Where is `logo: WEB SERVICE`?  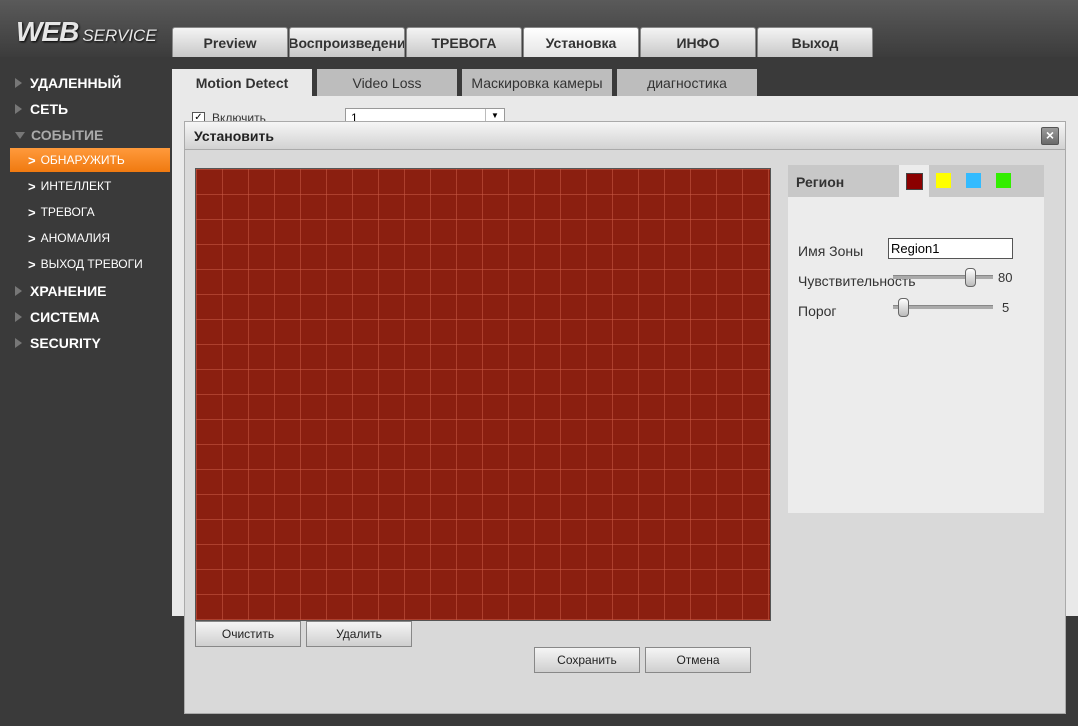 logo: WEB SERVICE is located at coordinates (86, 32).